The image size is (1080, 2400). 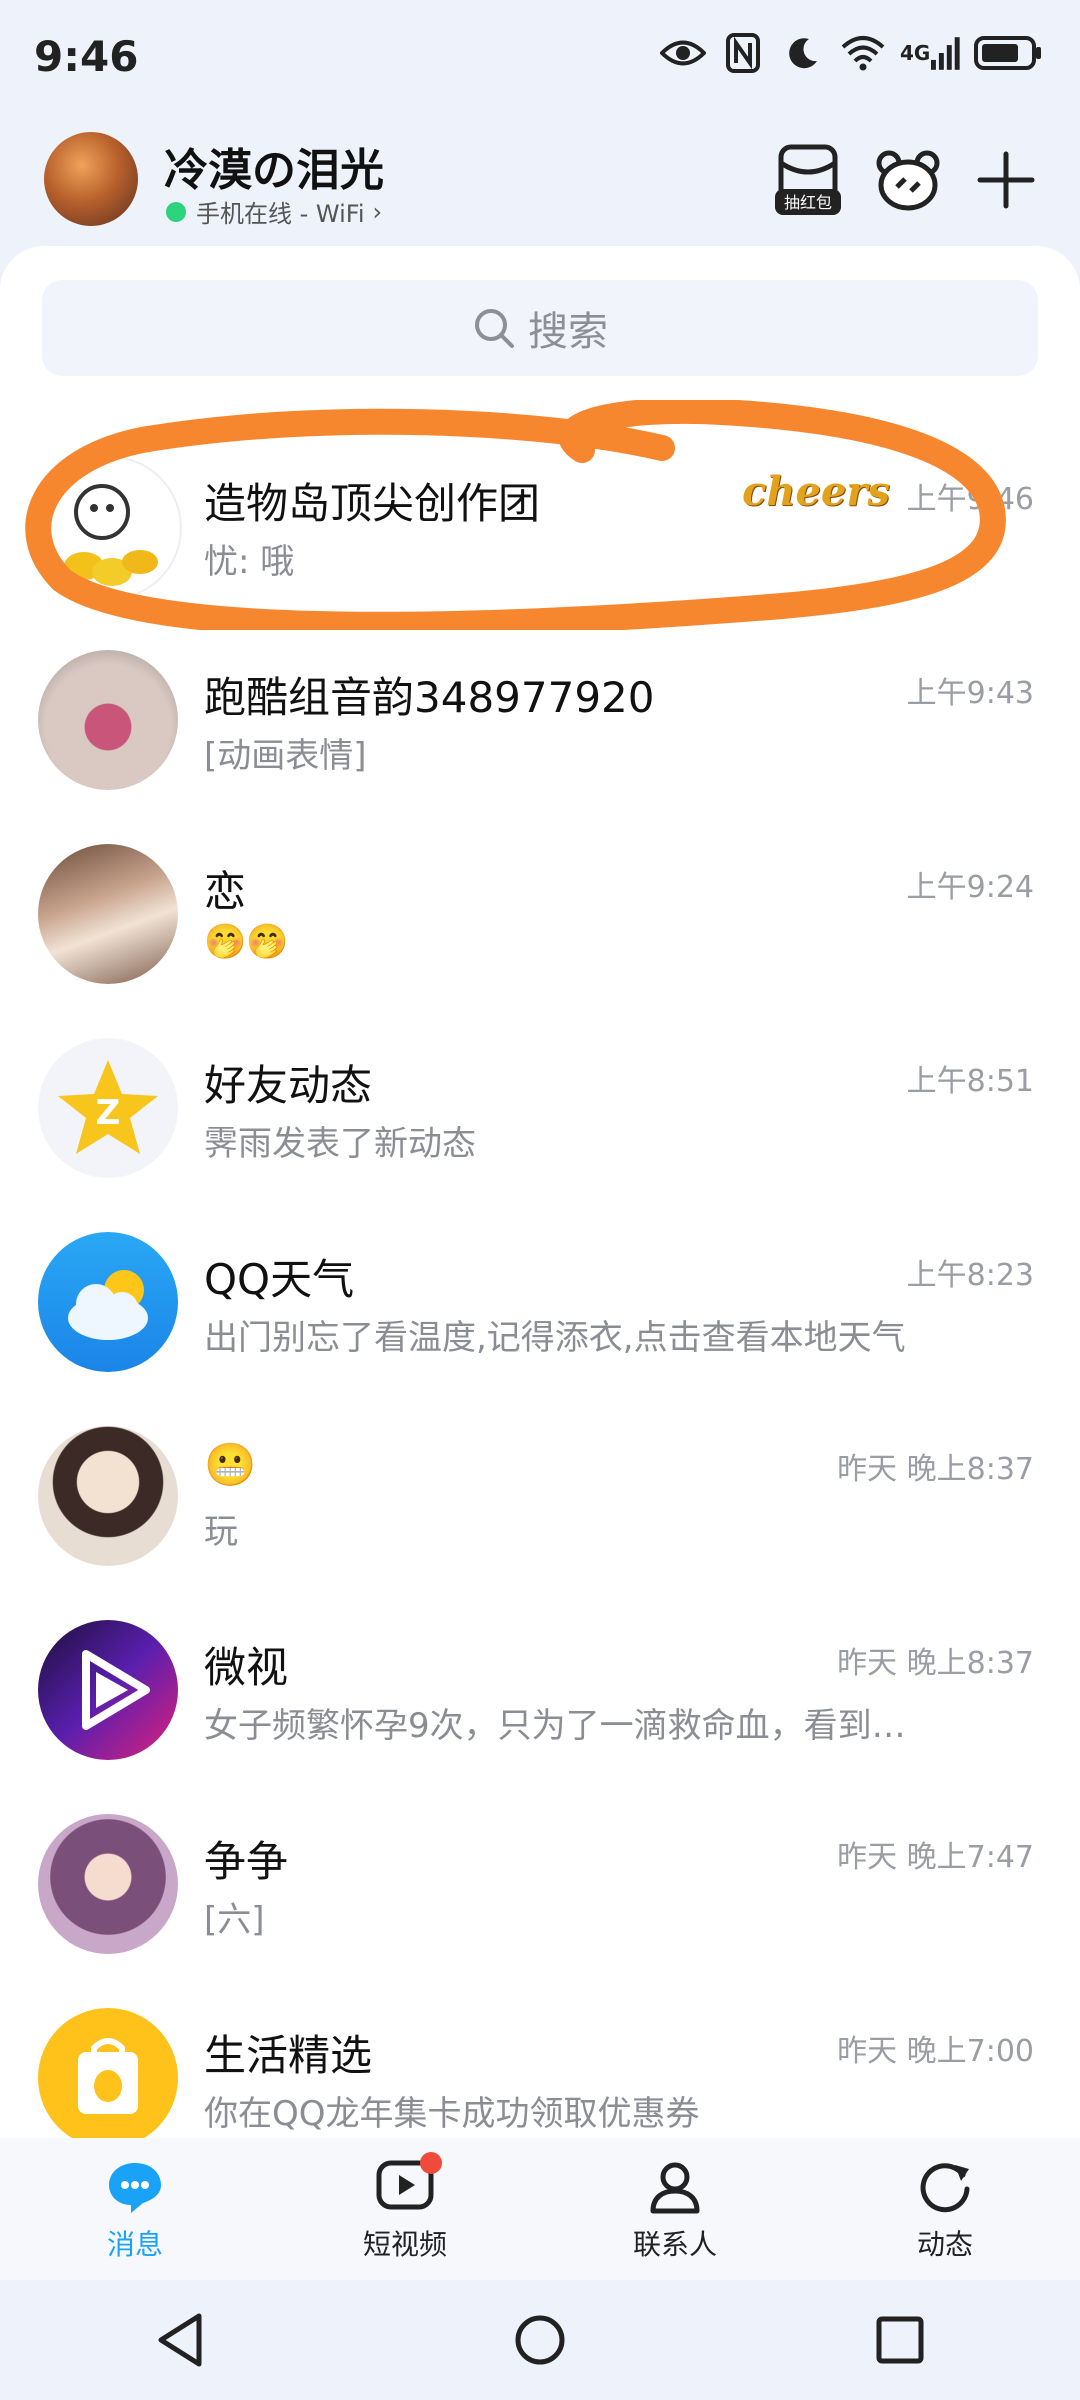 I want to click on status-time: 9:46, so click(x=86, y=56).